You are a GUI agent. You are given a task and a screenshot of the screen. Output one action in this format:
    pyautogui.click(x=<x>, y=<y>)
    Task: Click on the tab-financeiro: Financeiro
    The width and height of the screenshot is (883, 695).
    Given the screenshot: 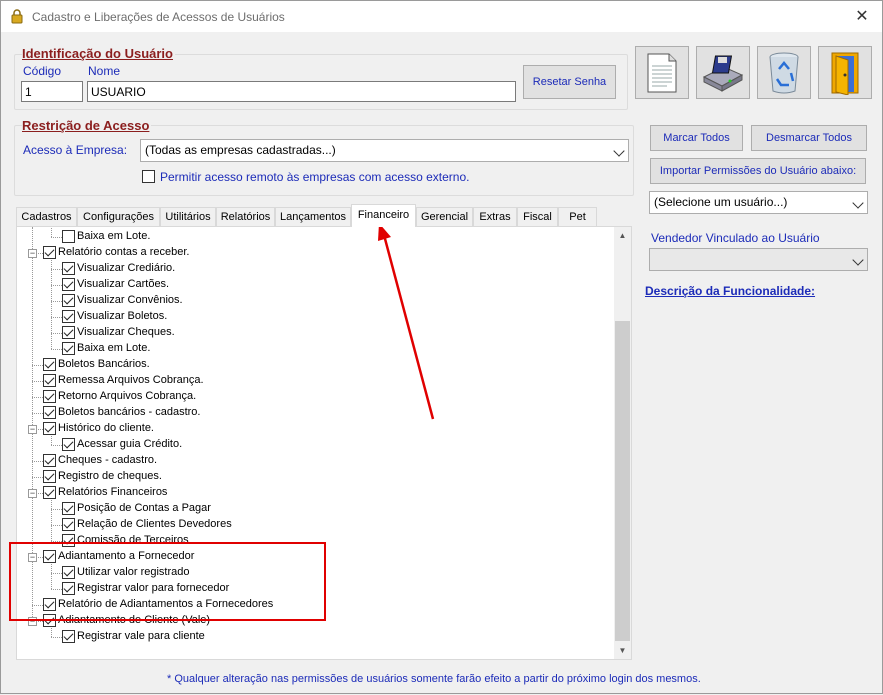 What is the action you would take?
    pyautogui.click(x=383, y=215)
    